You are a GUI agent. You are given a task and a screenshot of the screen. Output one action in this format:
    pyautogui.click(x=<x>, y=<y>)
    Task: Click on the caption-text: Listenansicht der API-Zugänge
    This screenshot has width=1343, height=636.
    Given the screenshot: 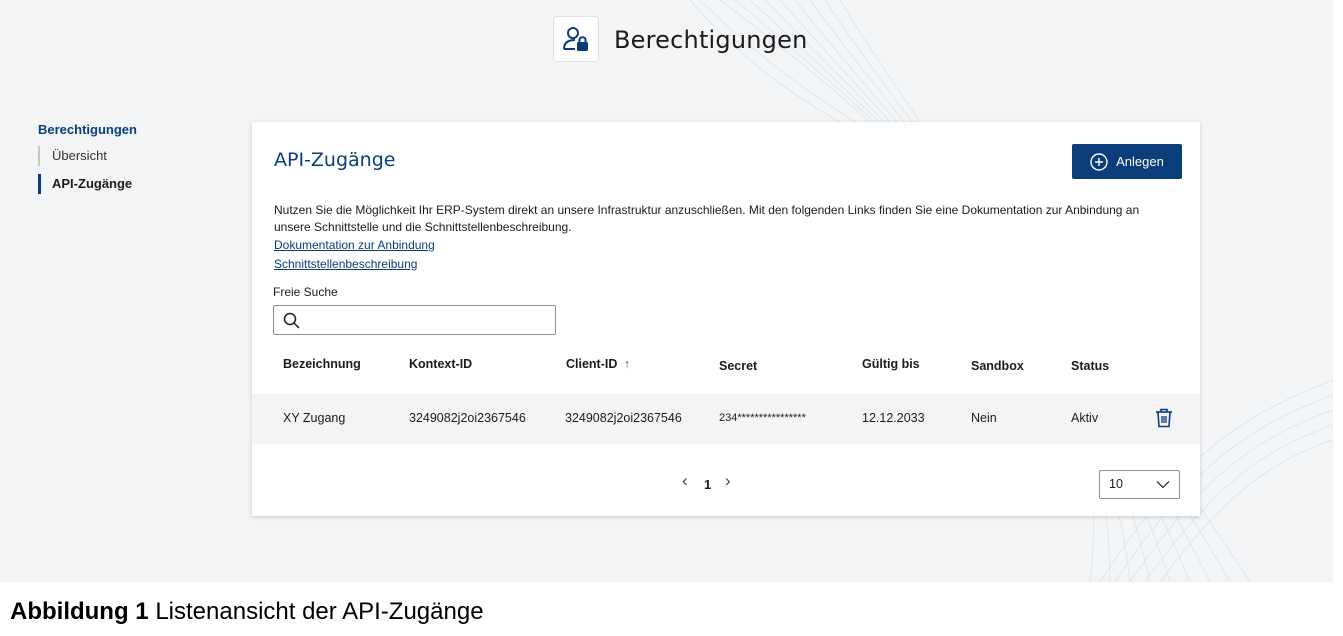 What is the action you would take?
    pyautogui.click(x=319, y=611)
    